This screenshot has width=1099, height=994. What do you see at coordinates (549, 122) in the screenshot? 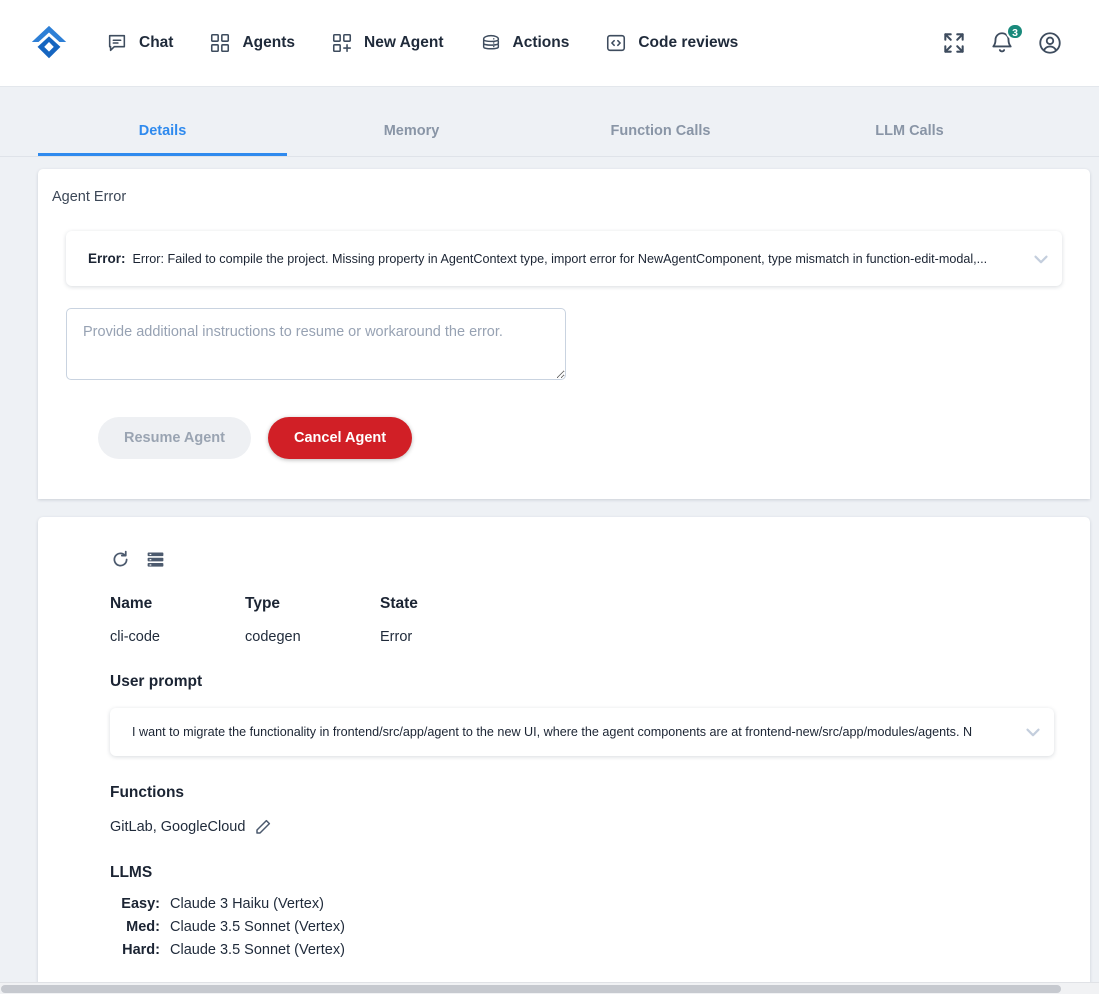
I see `tab-bar: Details Memory Function Calls LLM Calls` at bounding box center [549, 122].